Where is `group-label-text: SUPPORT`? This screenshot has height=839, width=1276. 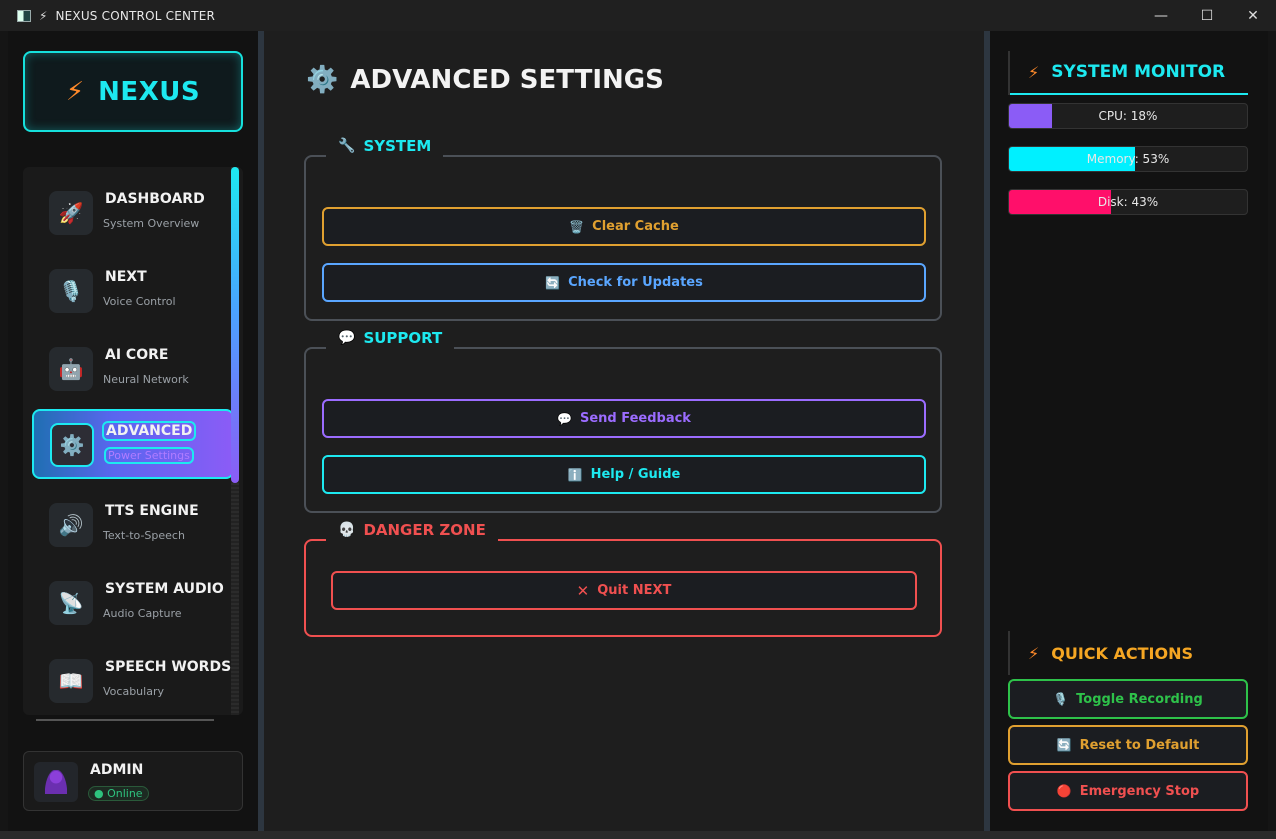
group-label-text: SUPPORT is located at coordinates (403, 338).